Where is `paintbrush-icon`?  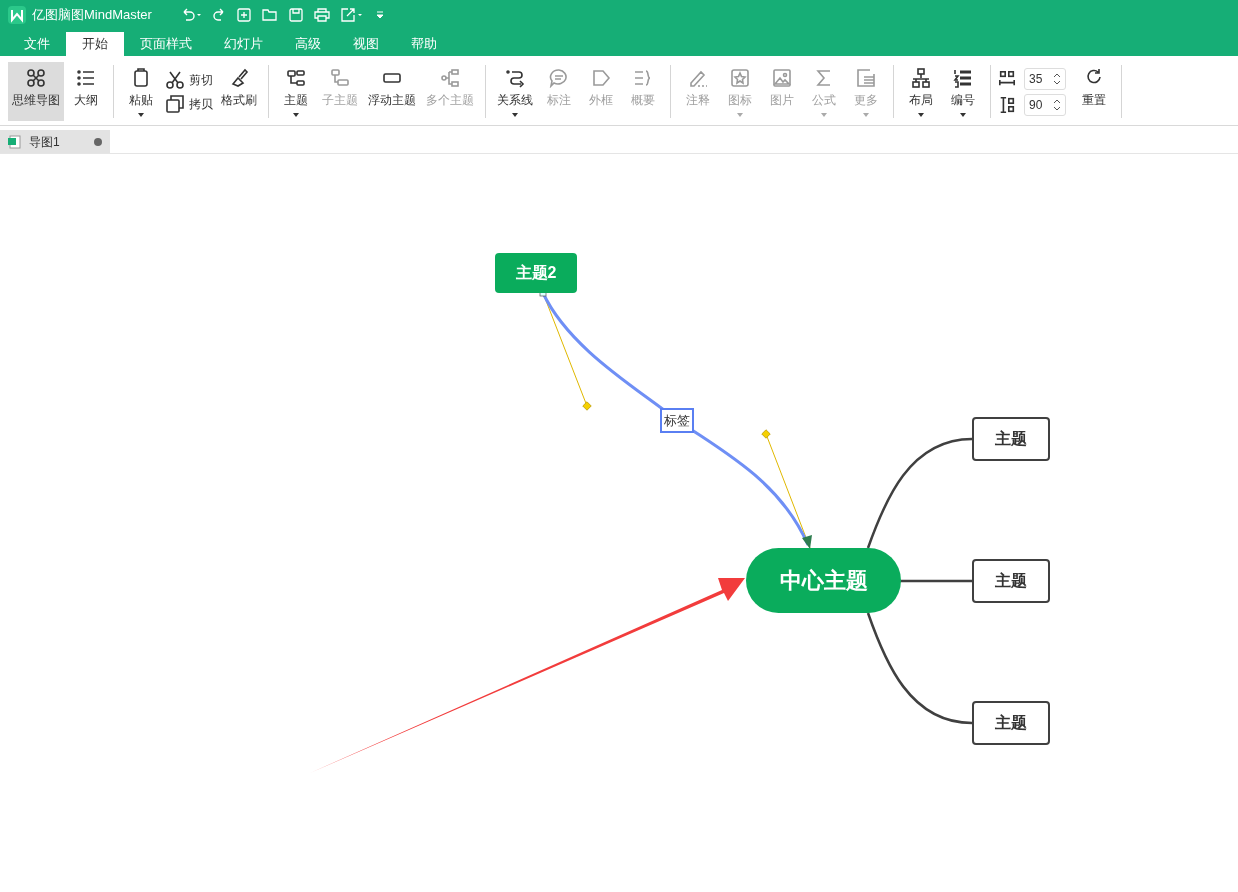
paintbrush-icon is located at coordinates (239, 78).